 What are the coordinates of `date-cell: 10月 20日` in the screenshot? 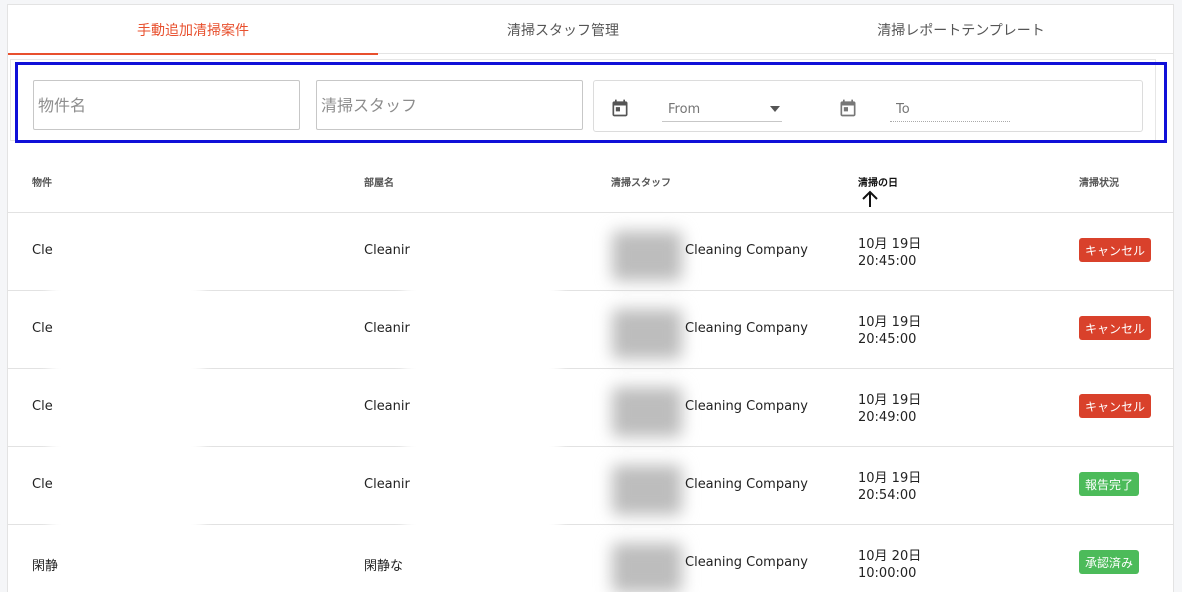 It's located at (890, 556).